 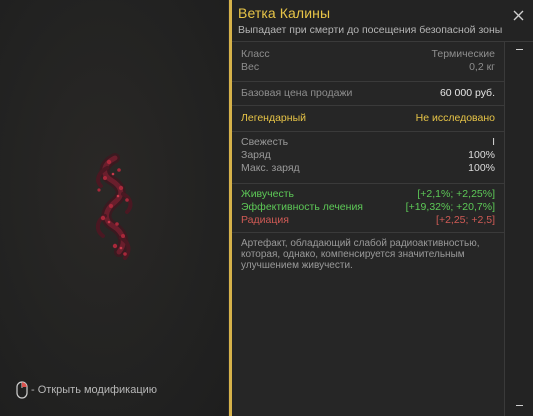 I want to click on close-icon, so click(x=518, y=15).